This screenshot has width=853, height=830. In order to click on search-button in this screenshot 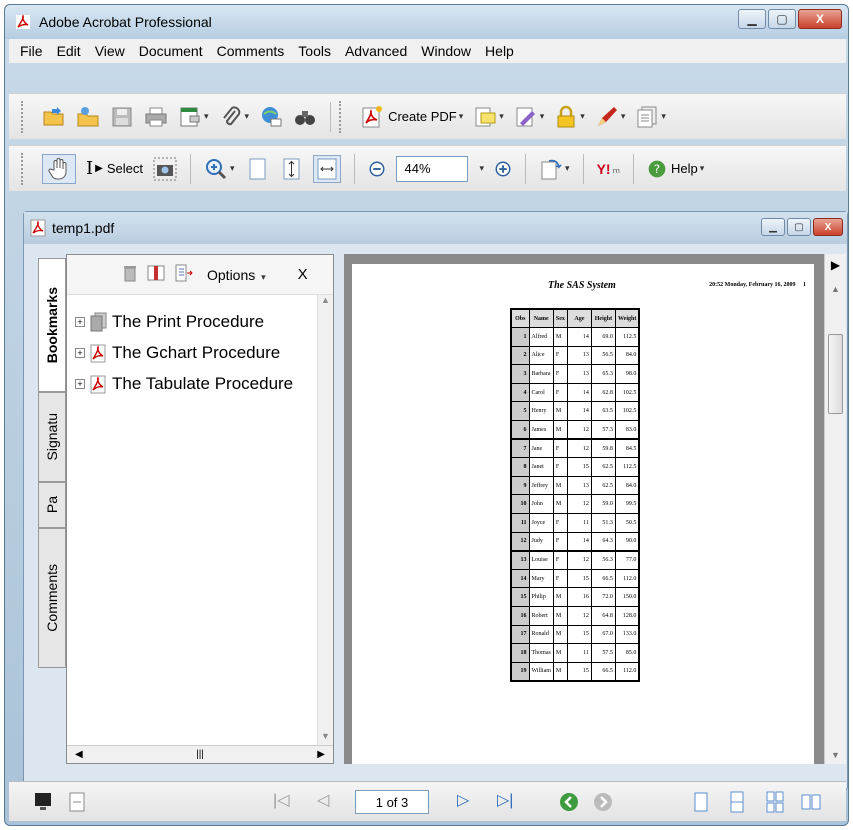, I will do `click(305, 117)`.